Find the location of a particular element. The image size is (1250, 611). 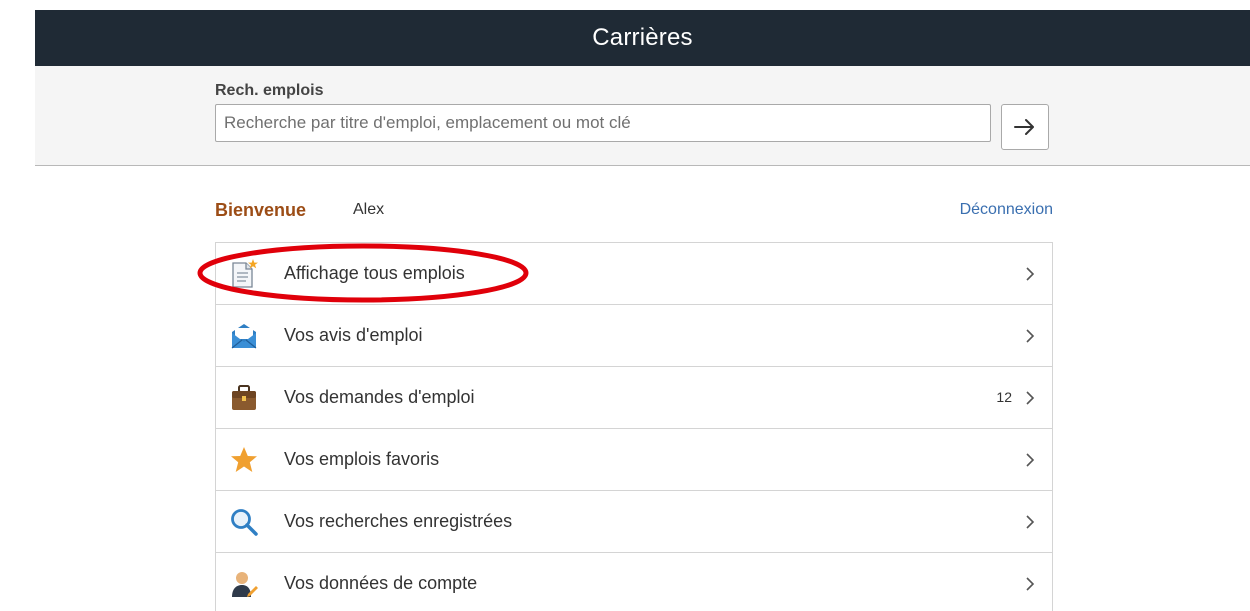

magnifier-icon is located at coordinates (244, 522).